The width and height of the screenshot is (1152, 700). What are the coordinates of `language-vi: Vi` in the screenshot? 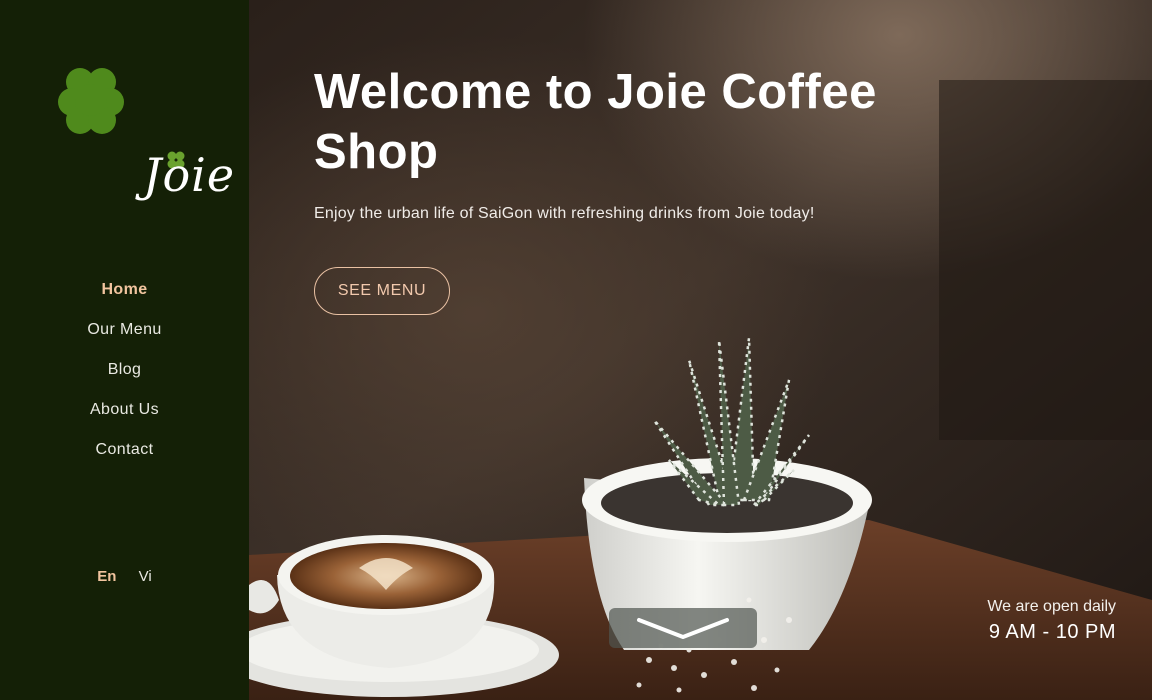 It's located at (145, 576).